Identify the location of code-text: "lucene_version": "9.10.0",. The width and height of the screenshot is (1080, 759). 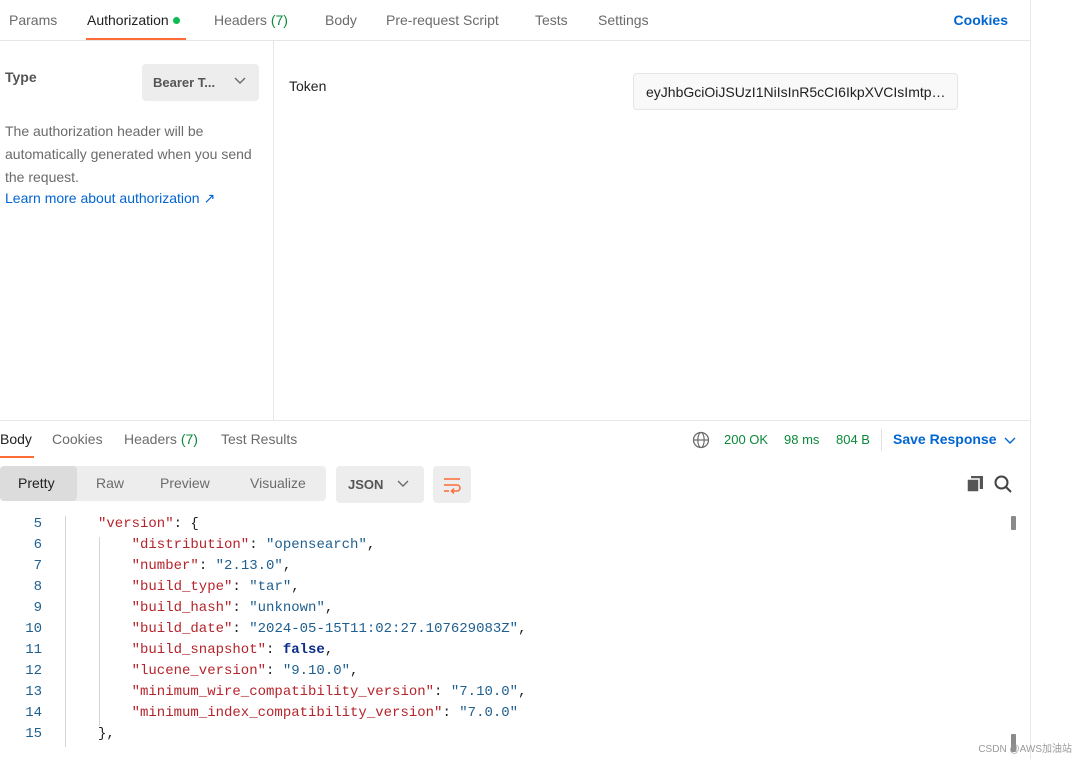
(245, 671).